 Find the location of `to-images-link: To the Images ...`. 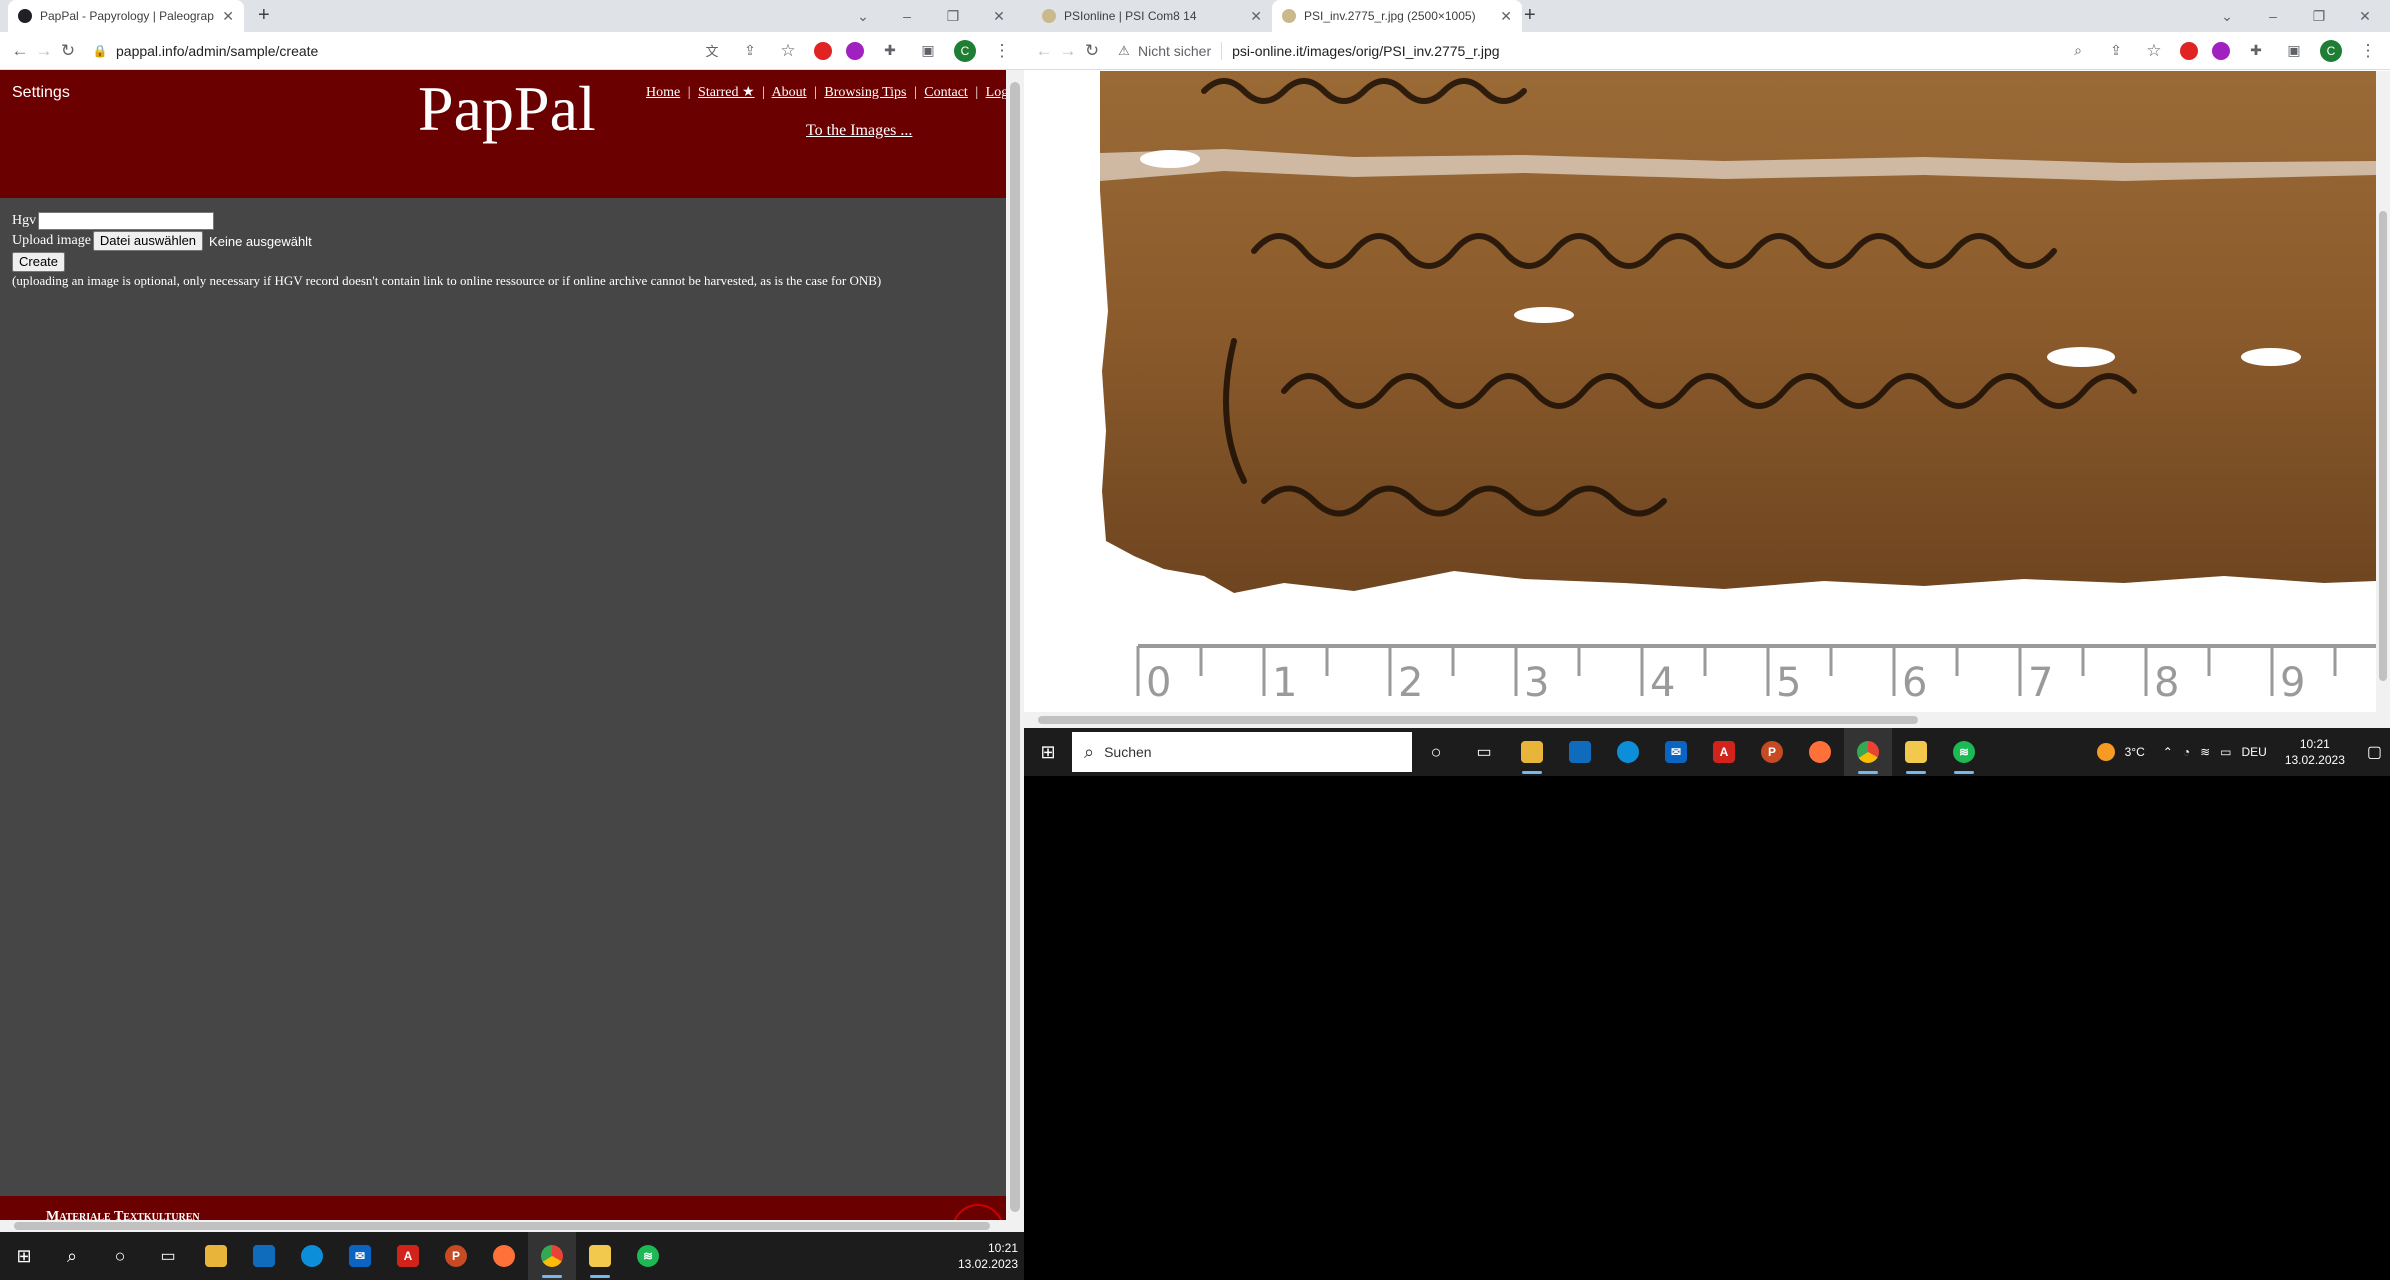

to-images-link: To the Images ... is located at coordinates (859, 130).